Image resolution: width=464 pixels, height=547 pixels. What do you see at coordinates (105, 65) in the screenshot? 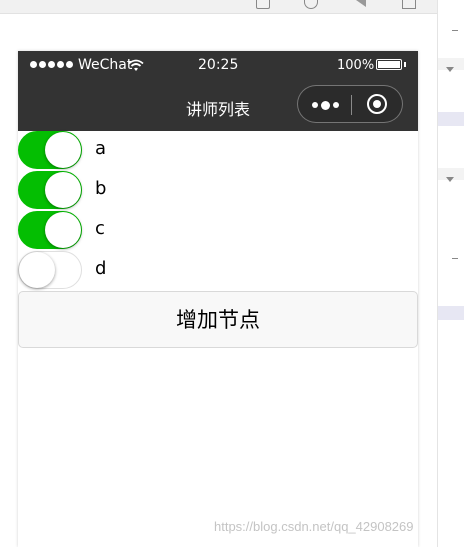
I see `carrier-name: WeChat` at bounding box center [105, 65].